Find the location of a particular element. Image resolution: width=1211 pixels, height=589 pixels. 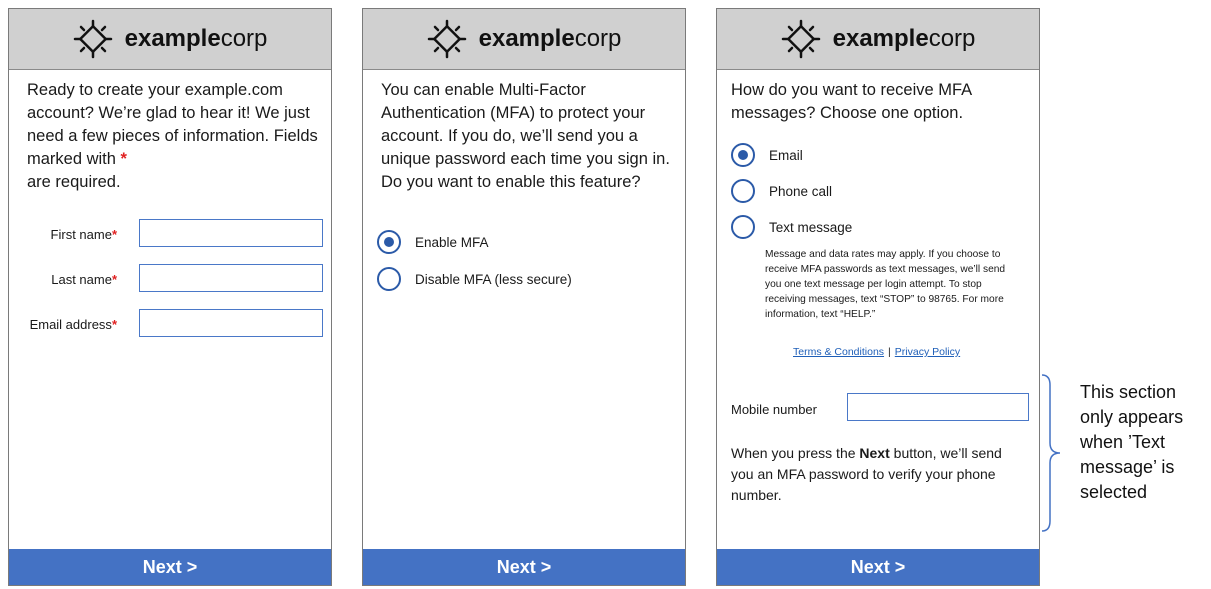

radio-label: Email is located at coordinates (786, 155).